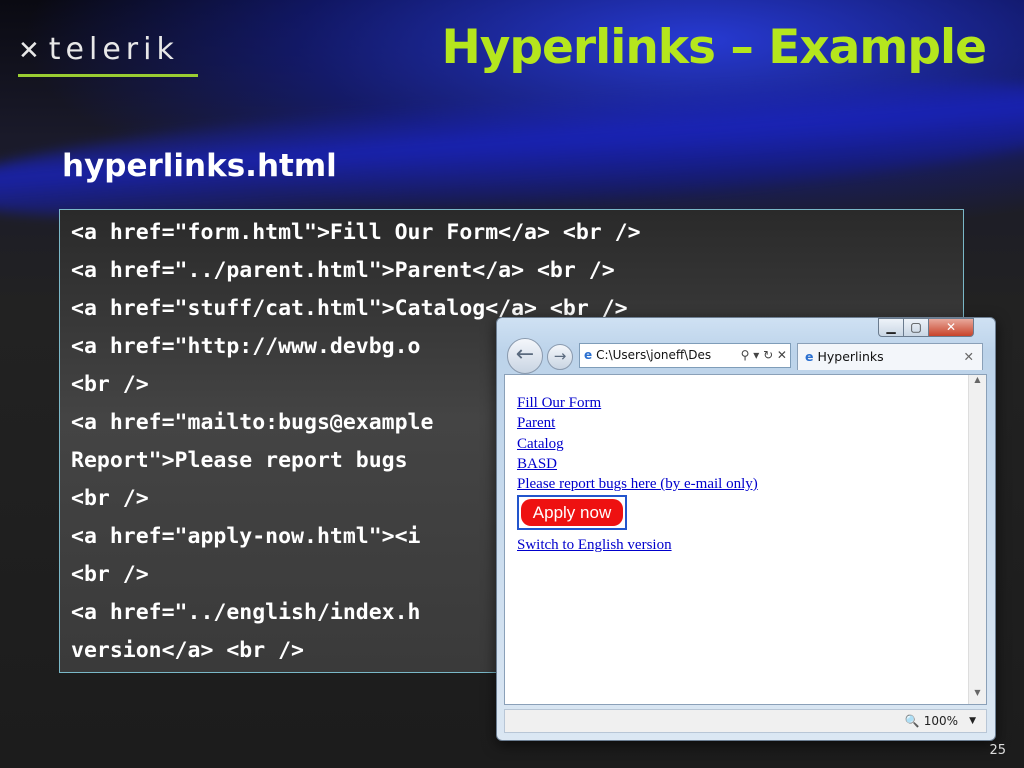 The image size is (1024, 768). I want to click on logo-underline, so click(108, 75).